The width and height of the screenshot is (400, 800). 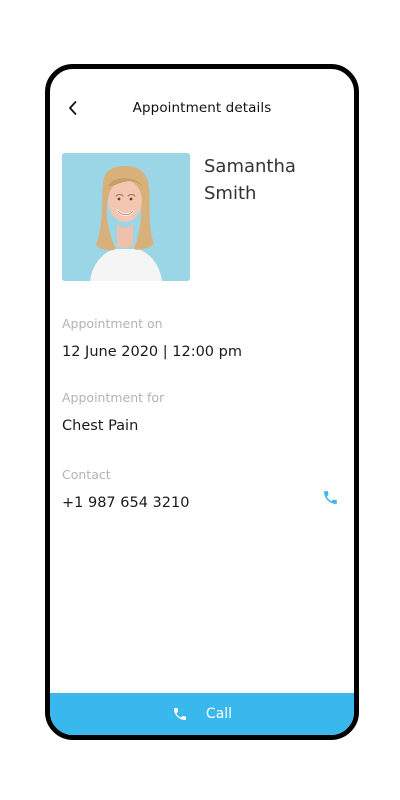 I want to click on appointment-date-section: Appointment on 12 June 2020 | 12:00 pm, so click(x=197, y=339).